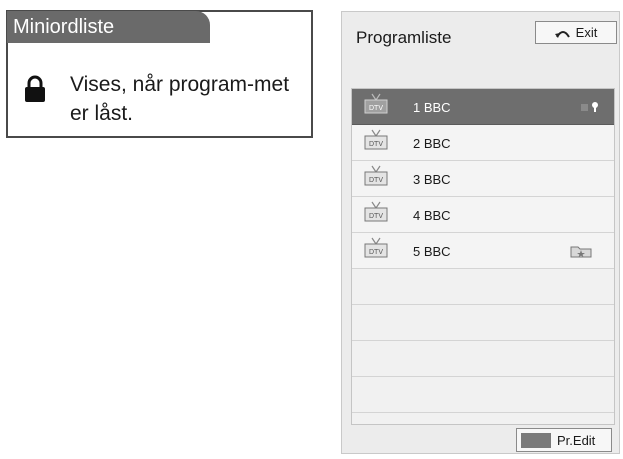  What do you see at coordinates (432, 107) in the screenshot?
I see `channel-label: 1 BBC` at bounding box center [432, 107].